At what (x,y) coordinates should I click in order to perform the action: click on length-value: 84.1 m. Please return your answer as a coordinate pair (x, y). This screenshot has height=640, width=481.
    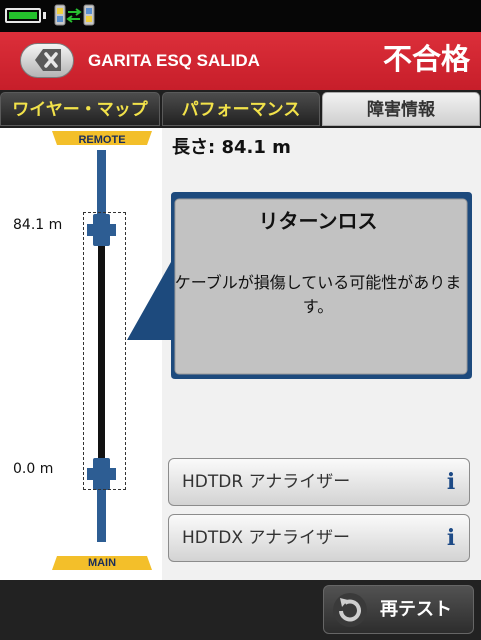
    Looking at the image, I should click on (256, 147).